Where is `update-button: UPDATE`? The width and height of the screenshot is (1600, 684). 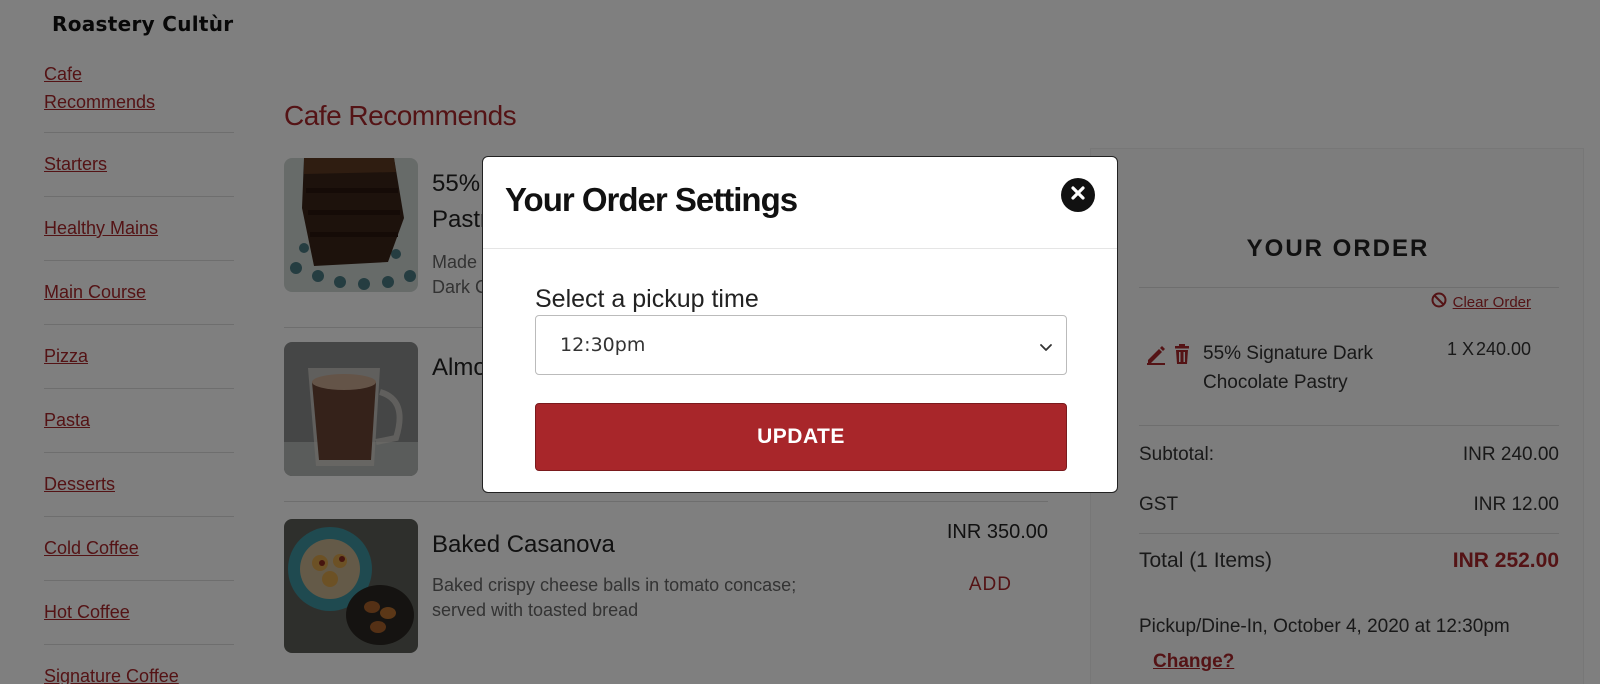
update-button: UPDATE is located at coordinates (801, 437).